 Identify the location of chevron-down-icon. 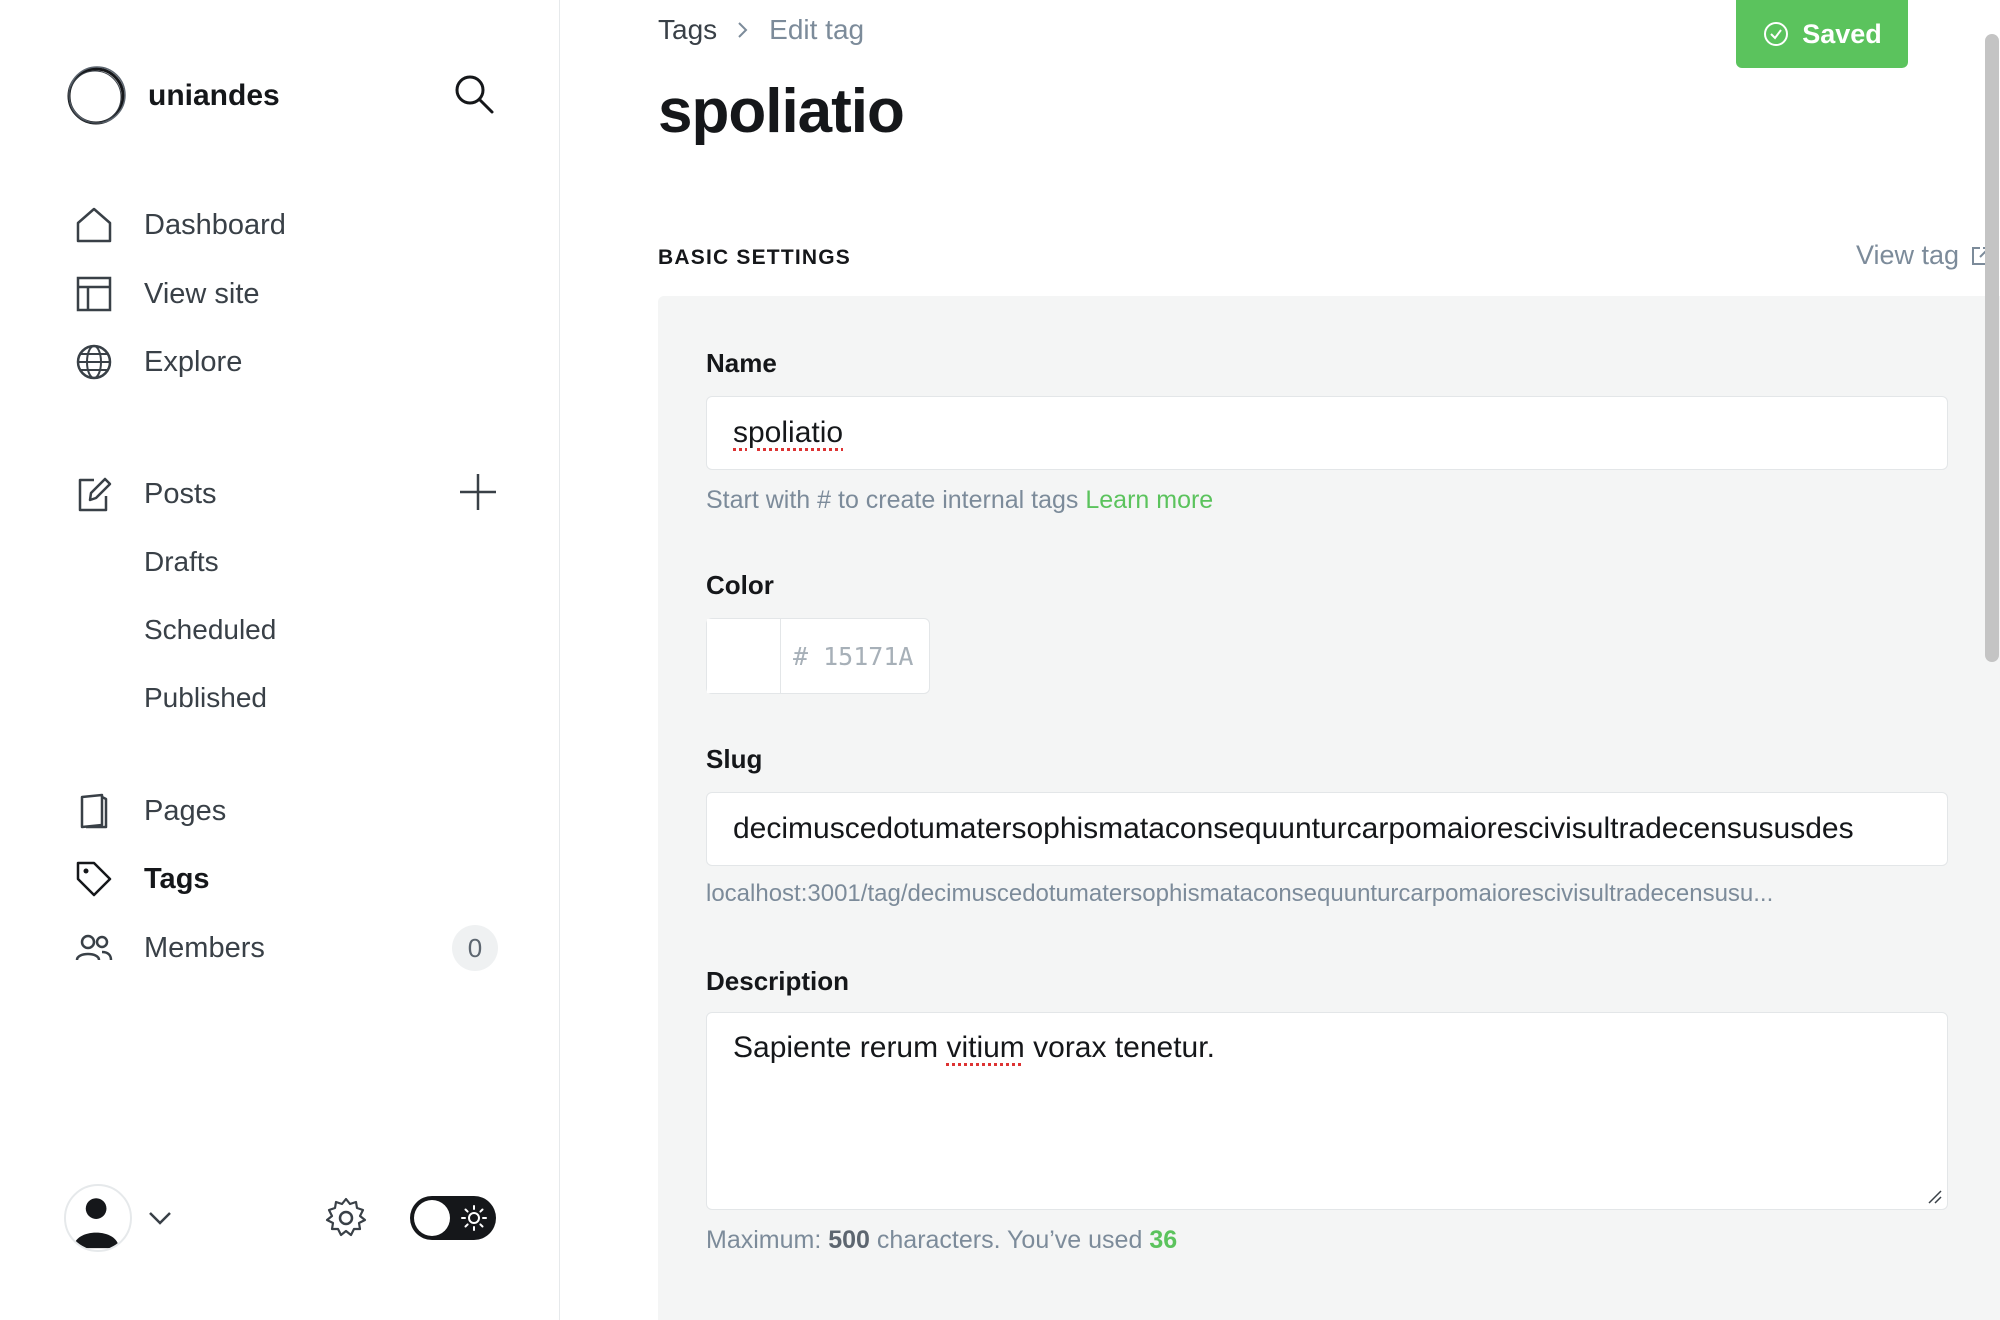
(160, 1218).